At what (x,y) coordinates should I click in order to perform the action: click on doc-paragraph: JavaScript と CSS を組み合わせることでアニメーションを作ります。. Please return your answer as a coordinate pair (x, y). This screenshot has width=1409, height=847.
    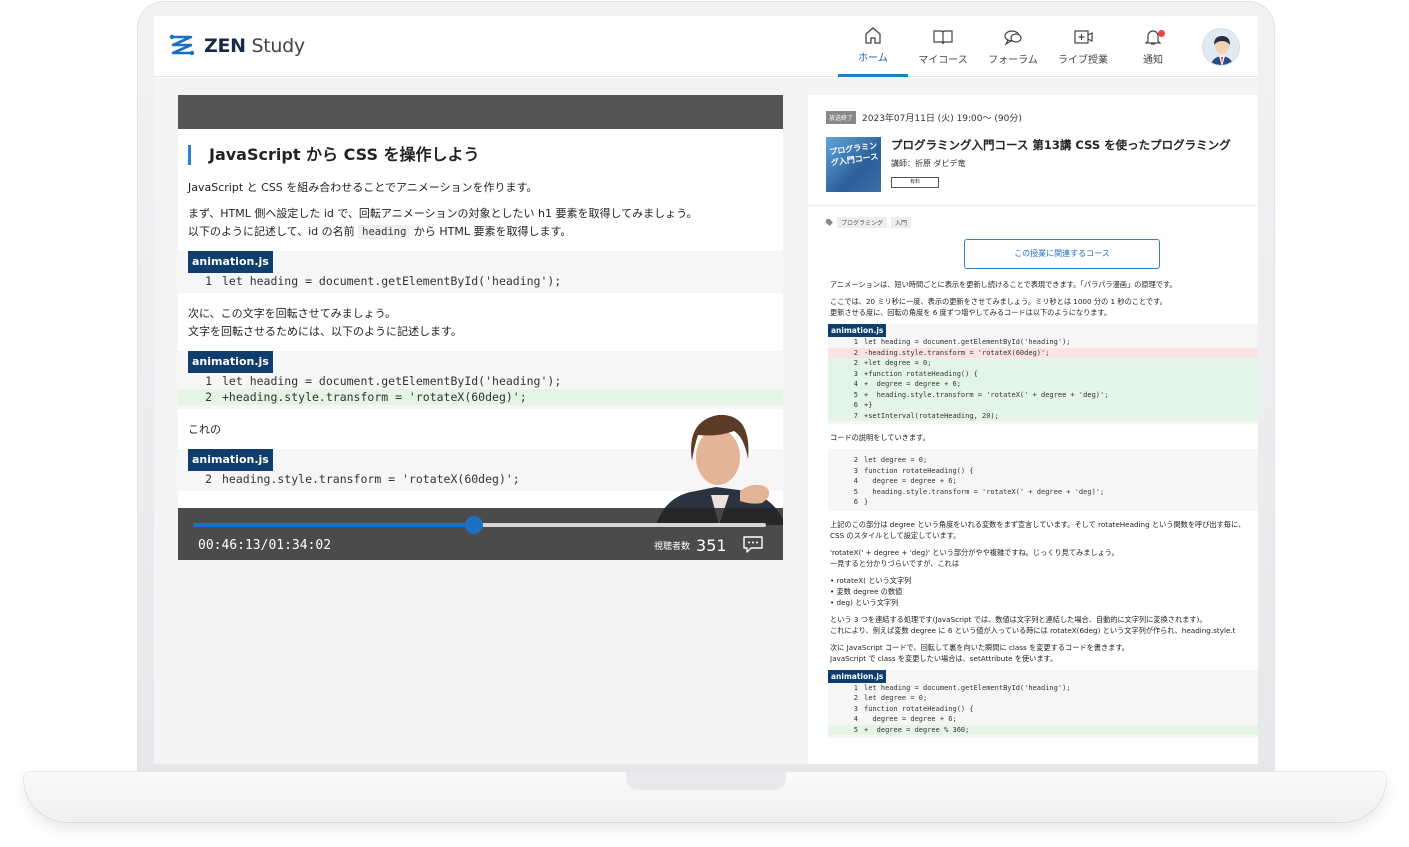
    Looking at the image, I should click on (363, 187).